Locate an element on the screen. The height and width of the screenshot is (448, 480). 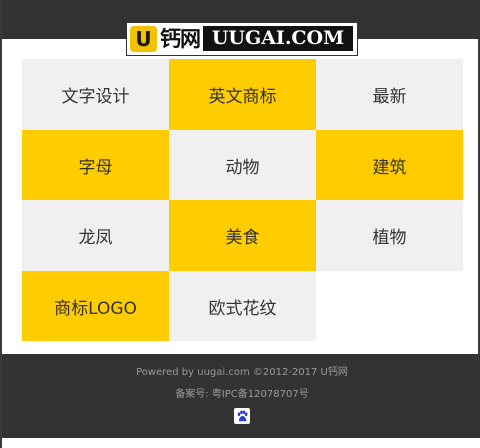
grid-empty-slot is located at coordinates (389, 306).